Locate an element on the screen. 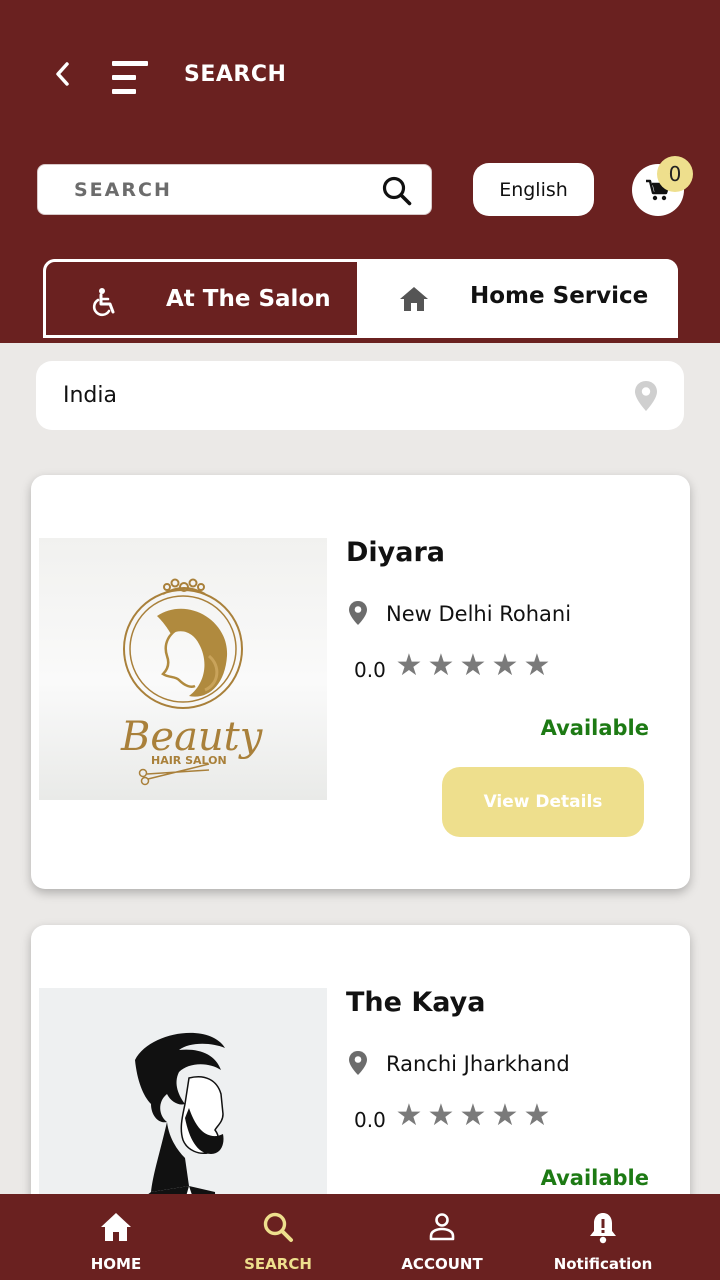 The height and width of the screenshot is (1280, 720). page-title: SEARCH is located at coordinates (235, 74).